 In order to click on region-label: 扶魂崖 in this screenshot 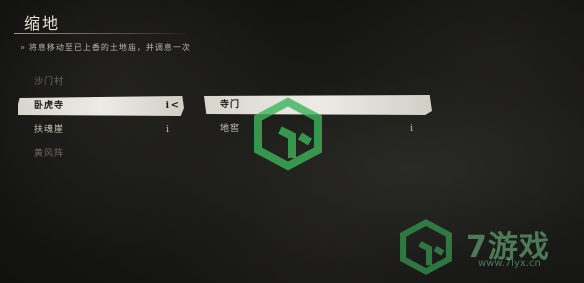, I will do `click(49, 130)`.